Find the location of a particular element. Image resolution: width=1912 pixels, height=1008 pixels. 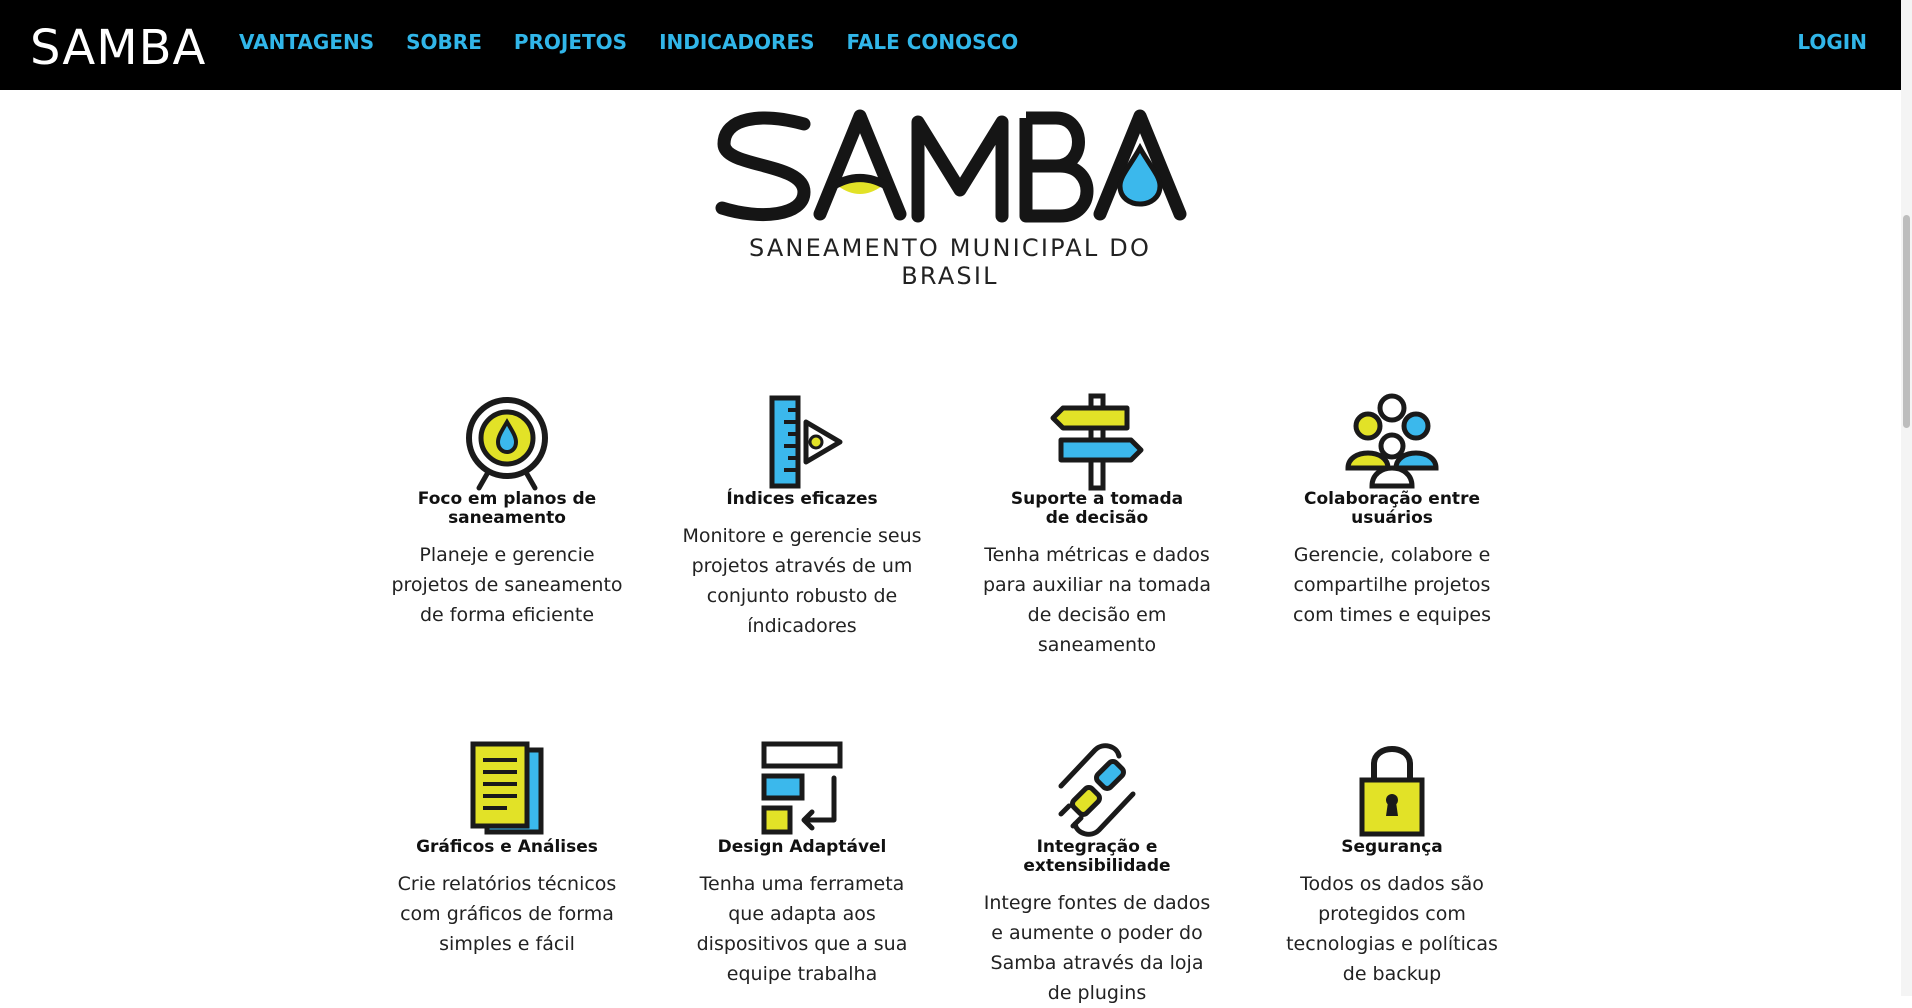

feature-title: Segurança is located at coordinates (1392, 847).